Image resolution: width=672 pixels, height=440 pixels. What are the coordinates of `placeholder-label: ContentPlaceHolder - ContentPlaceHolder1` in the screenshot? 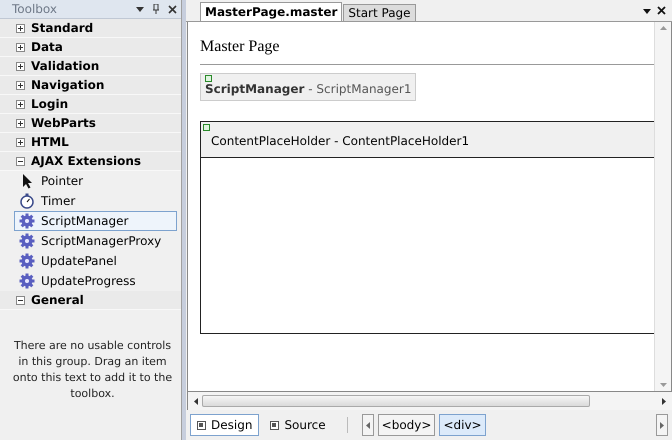 It's located at (340, 140).